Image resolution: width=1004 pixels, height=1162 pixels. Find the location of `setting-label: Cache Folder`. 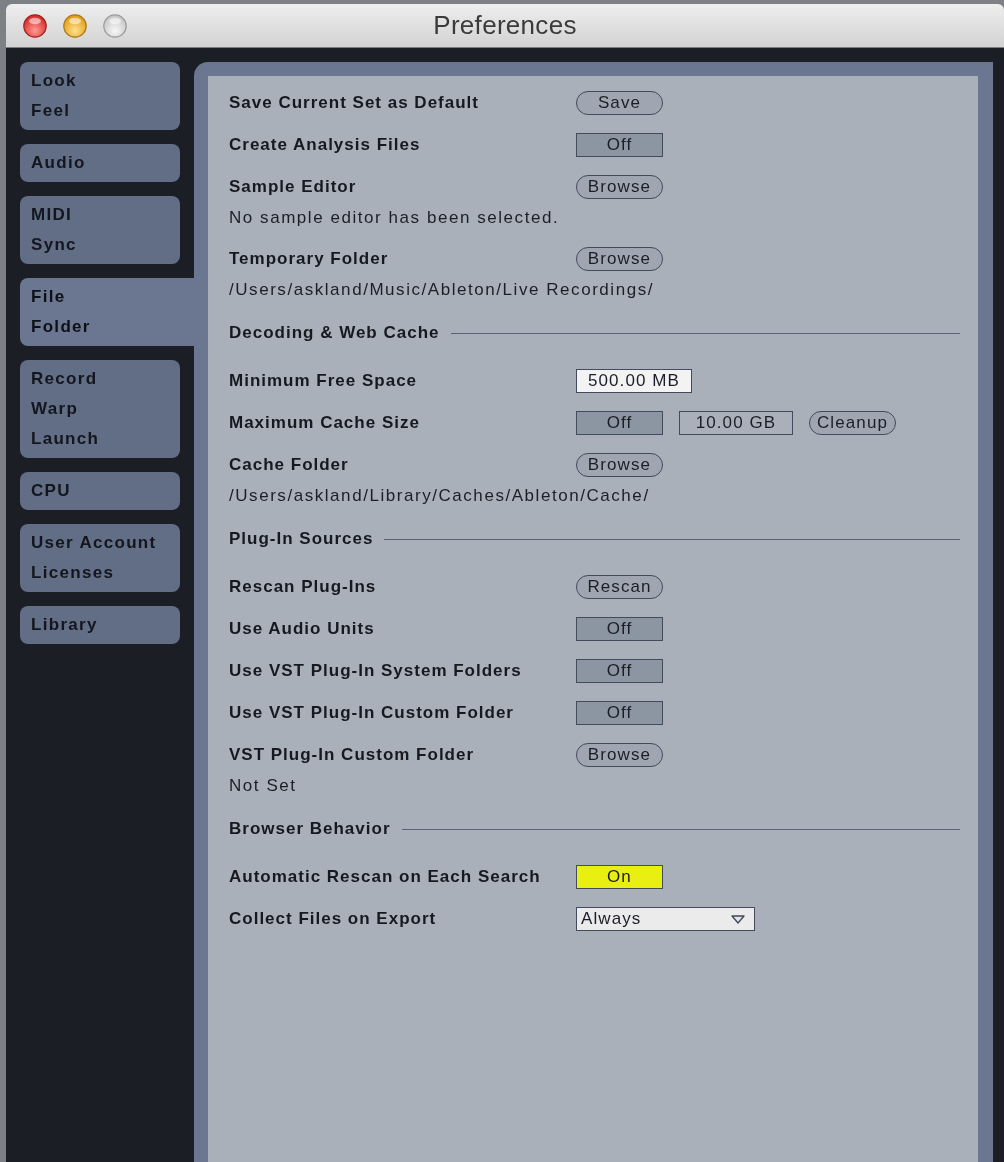

setting-label: Cache Folder is located at coordinates (289, 465).